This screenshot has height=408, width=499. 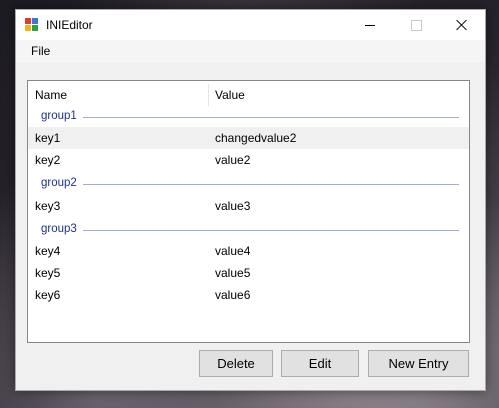 I want to click on list-item-key6: key6 value6, so click(x=248, y=295).